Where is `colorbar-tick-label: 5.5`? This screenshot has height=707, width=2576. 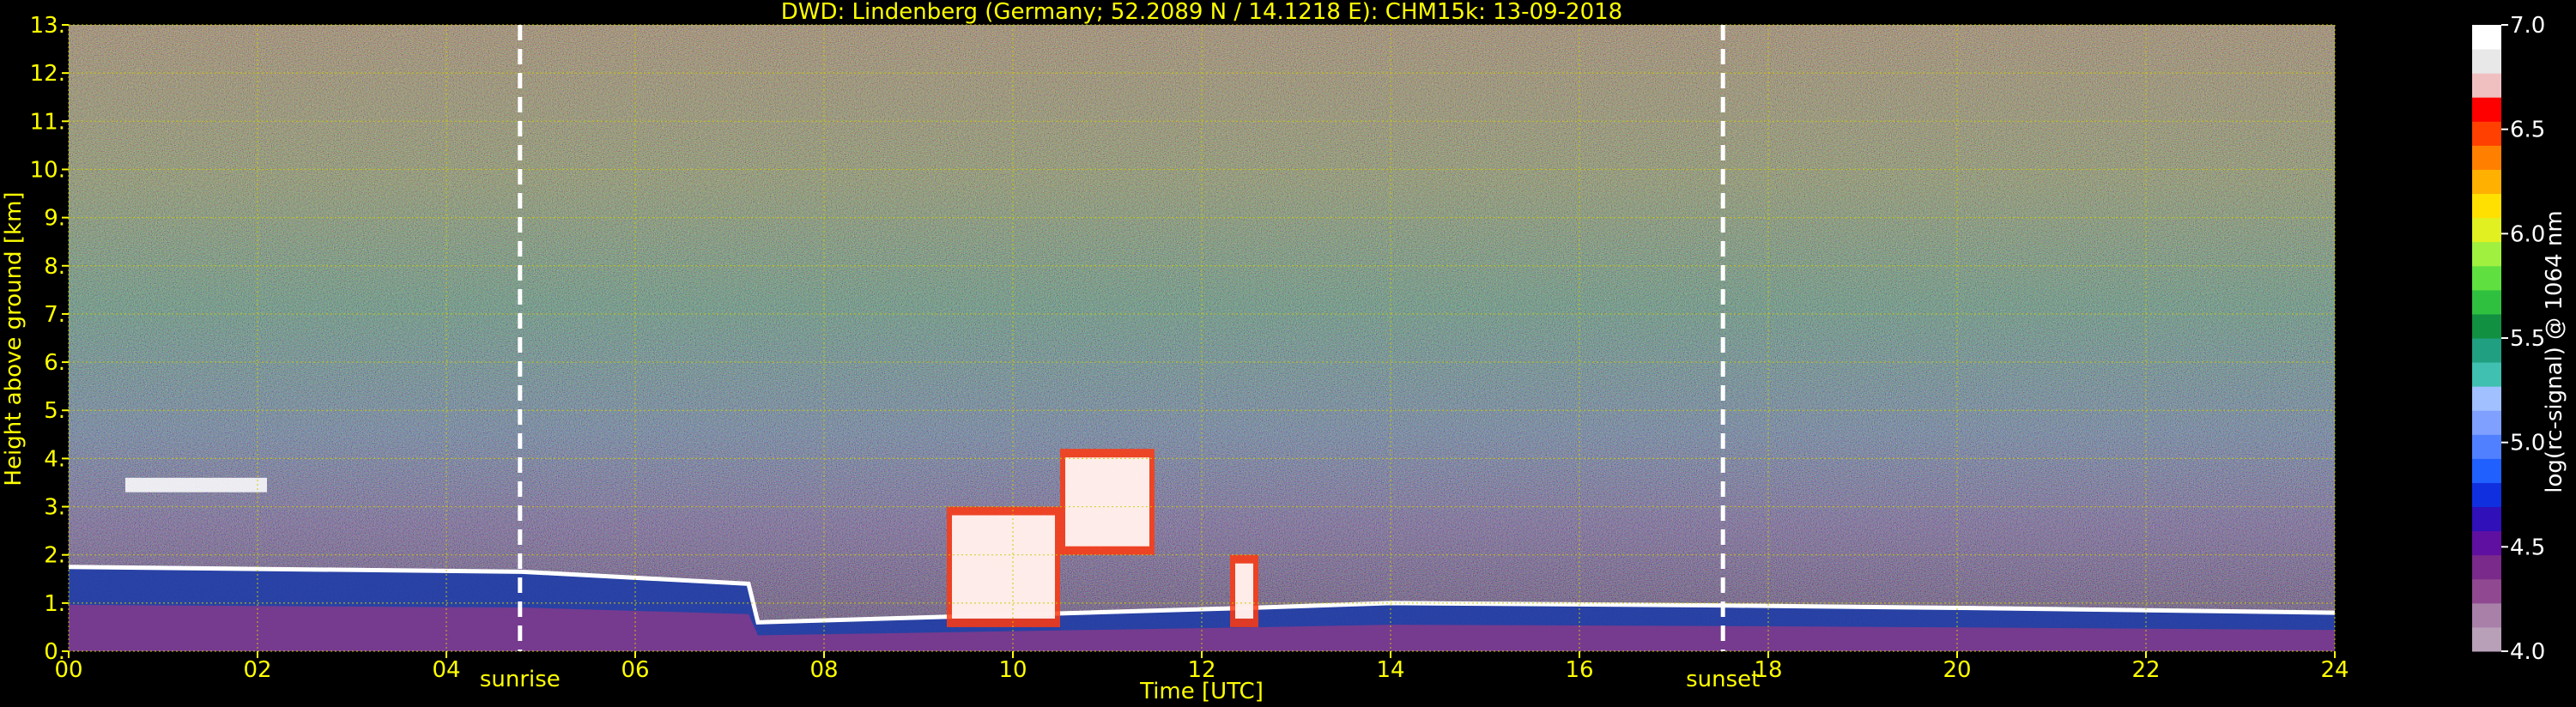
colorbar-tick-label: 5.5 is located at coordinates (2527, 339).